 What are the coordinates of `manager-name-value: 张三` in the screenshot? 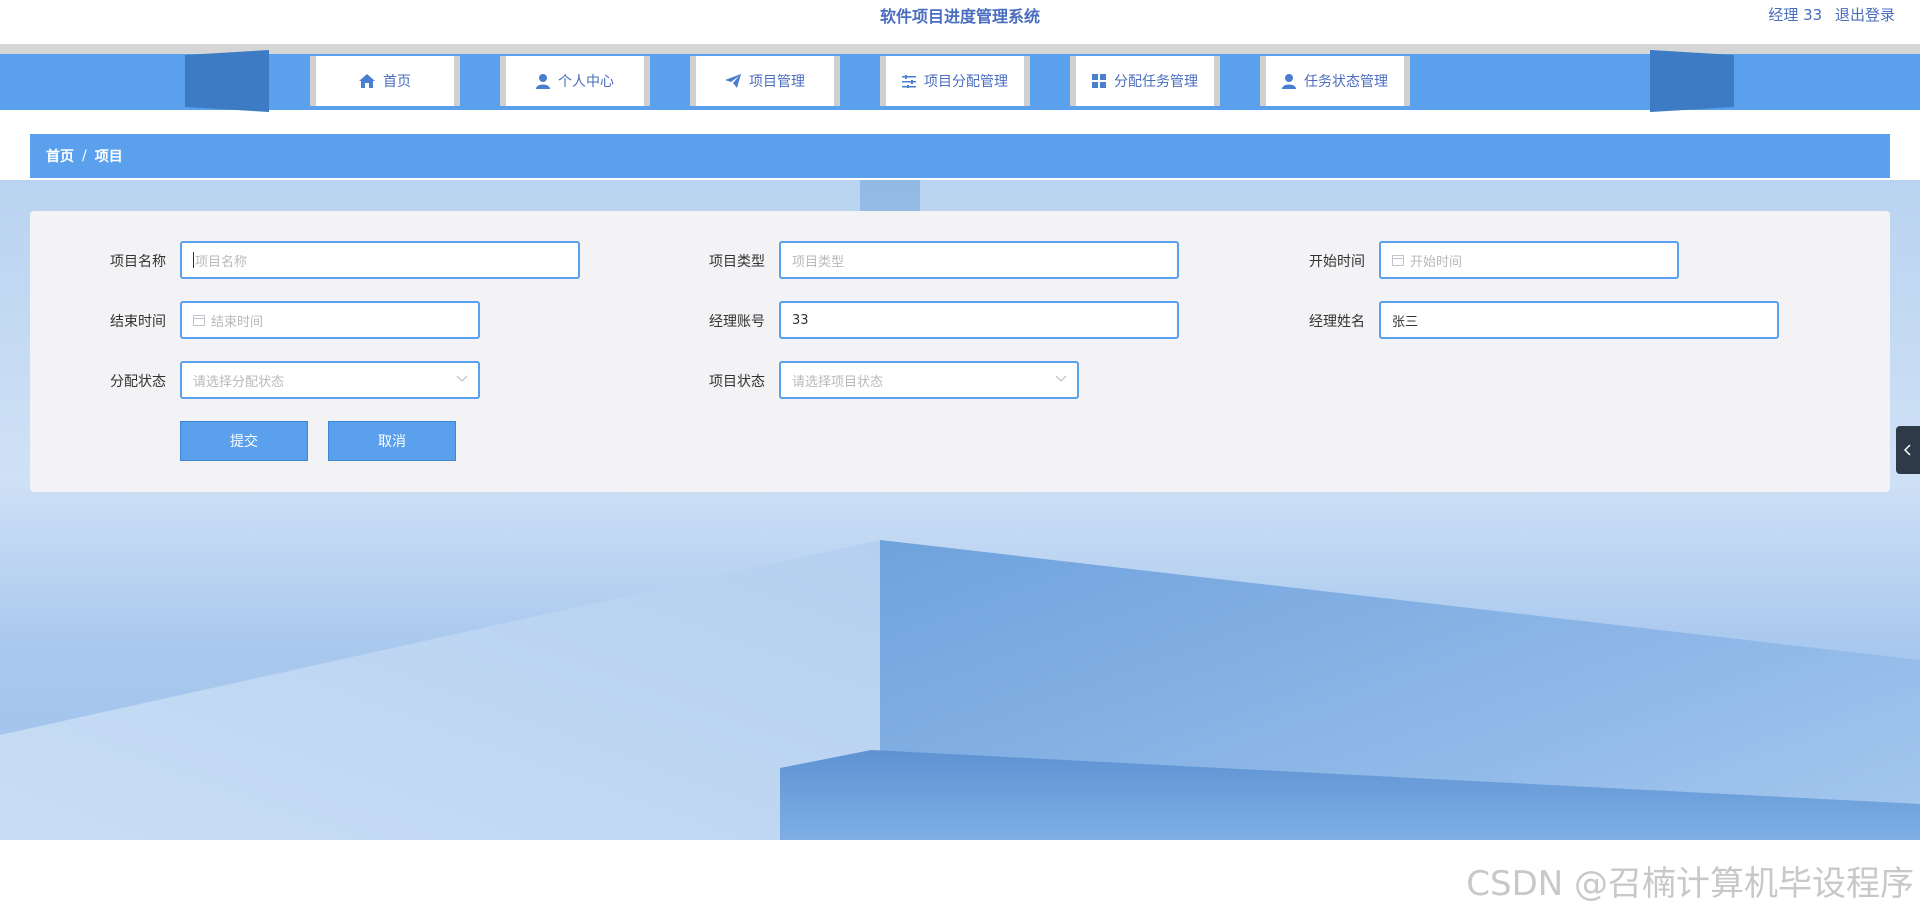 It's located at (1405, 322).